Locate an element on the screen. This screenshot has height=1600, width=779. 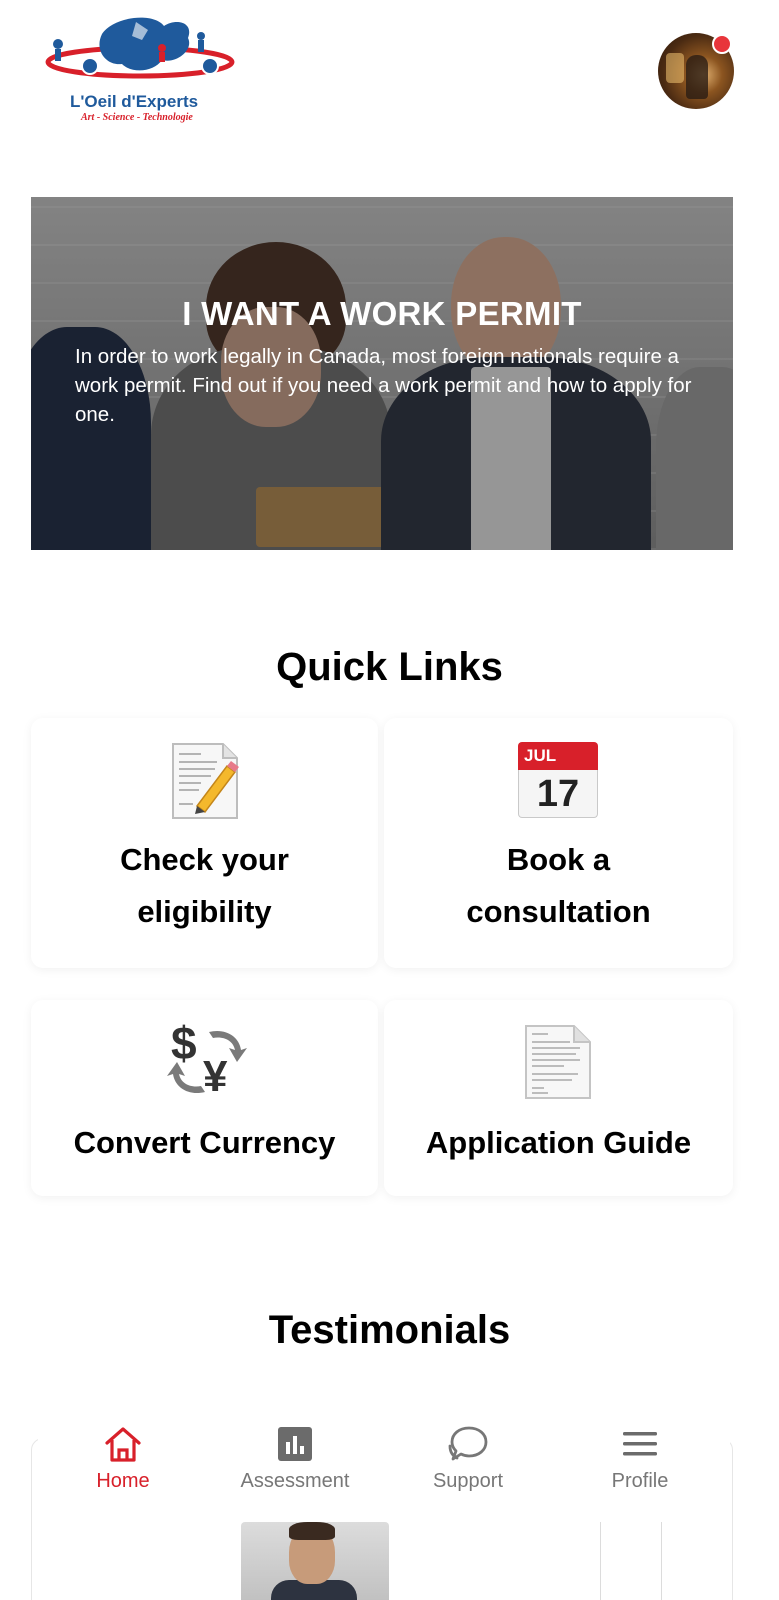
bar-chart-icon is located at coordinates (295, 1444).